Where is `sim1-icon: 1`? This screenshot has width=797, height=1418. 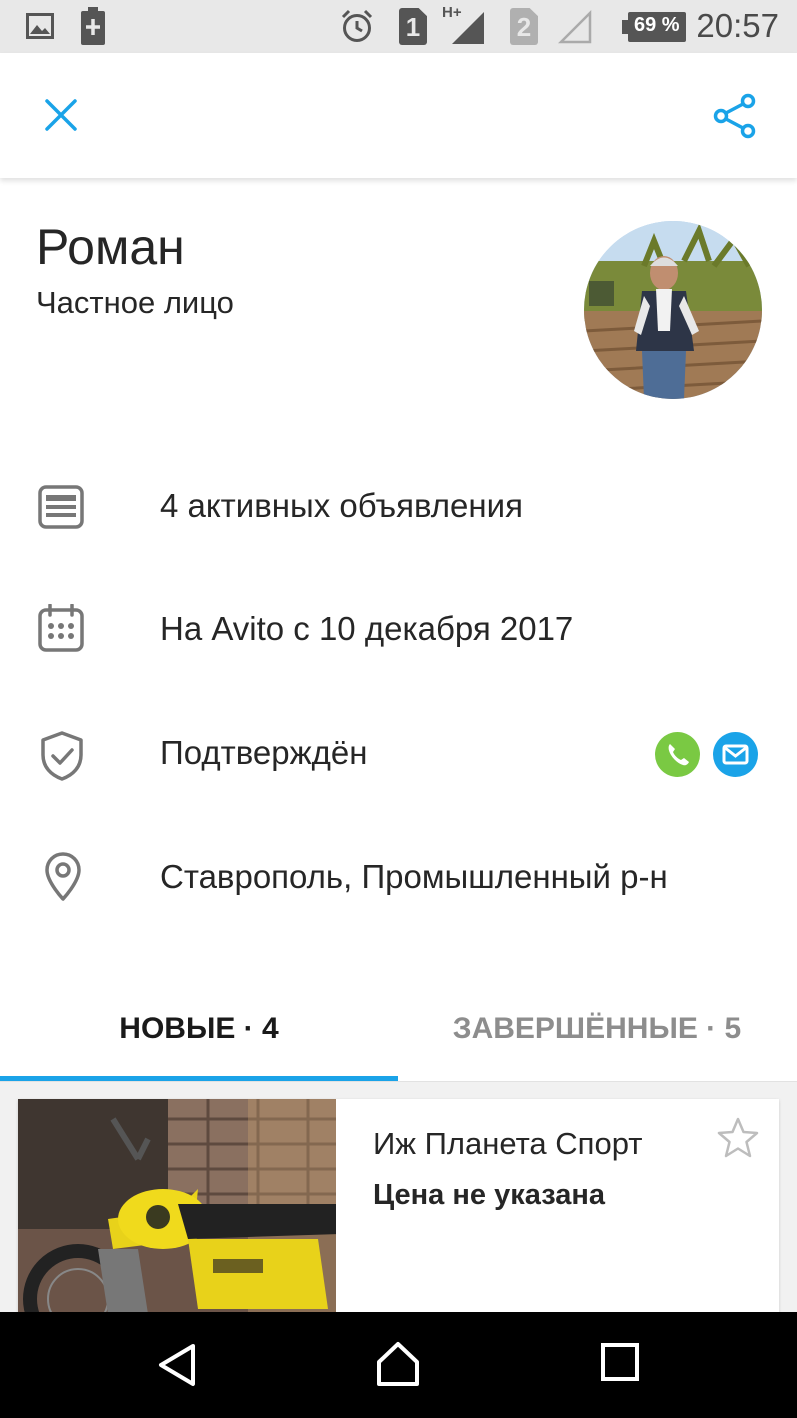 sim1-icon: 1 is located at coordinates (413, 26).